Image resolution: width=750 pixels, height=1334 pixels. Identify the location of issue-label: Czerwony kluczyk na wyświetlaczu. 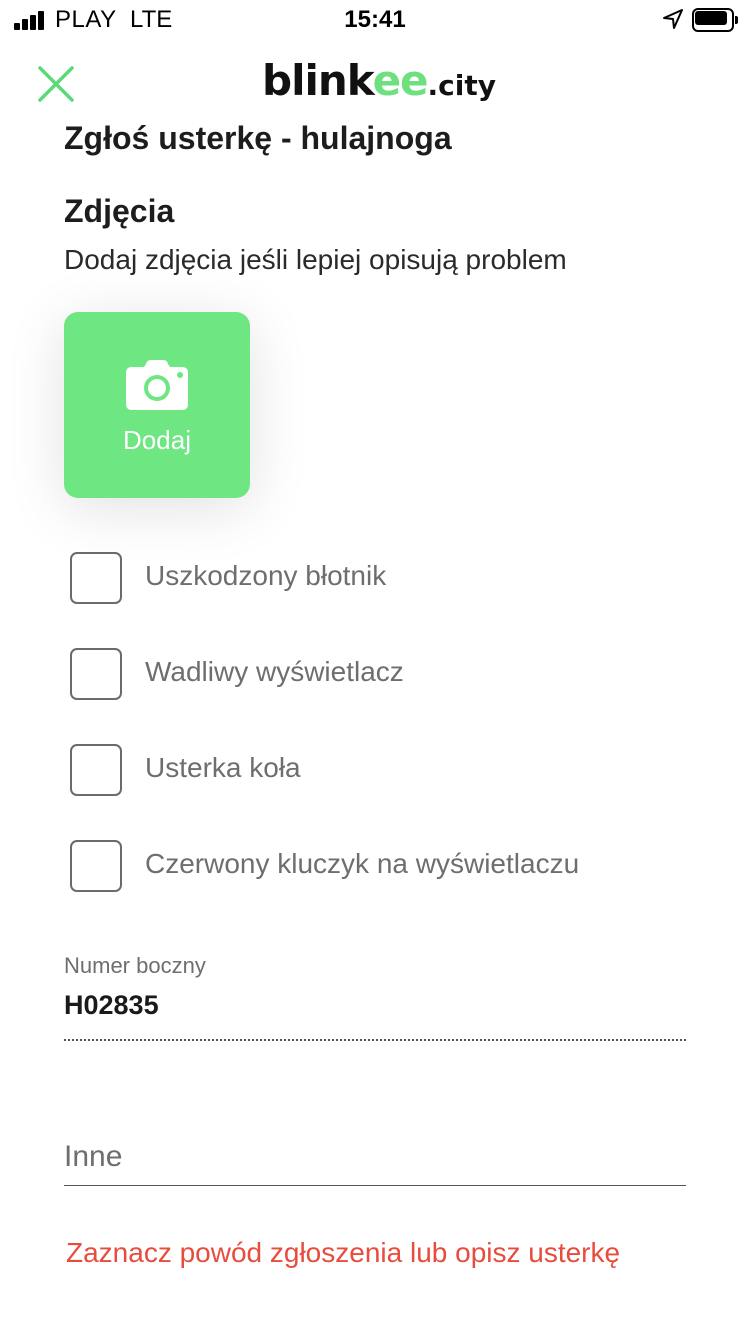
(362, 863).